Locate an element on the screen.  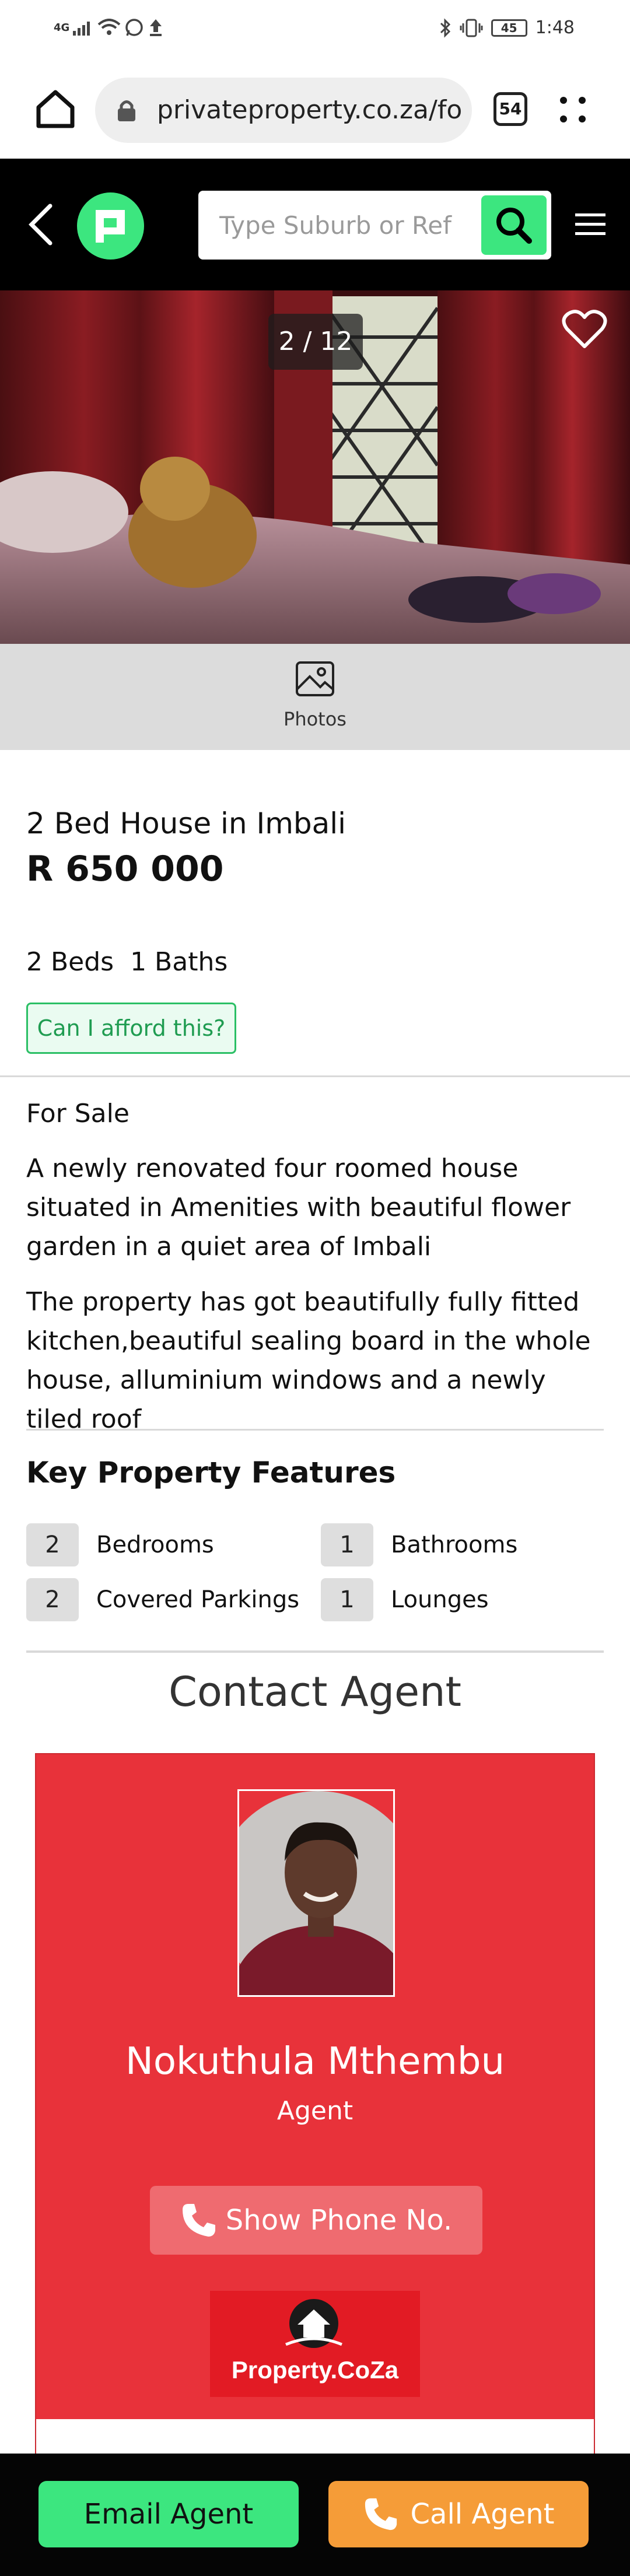
upload-icon is located at coordinates (156, 27).